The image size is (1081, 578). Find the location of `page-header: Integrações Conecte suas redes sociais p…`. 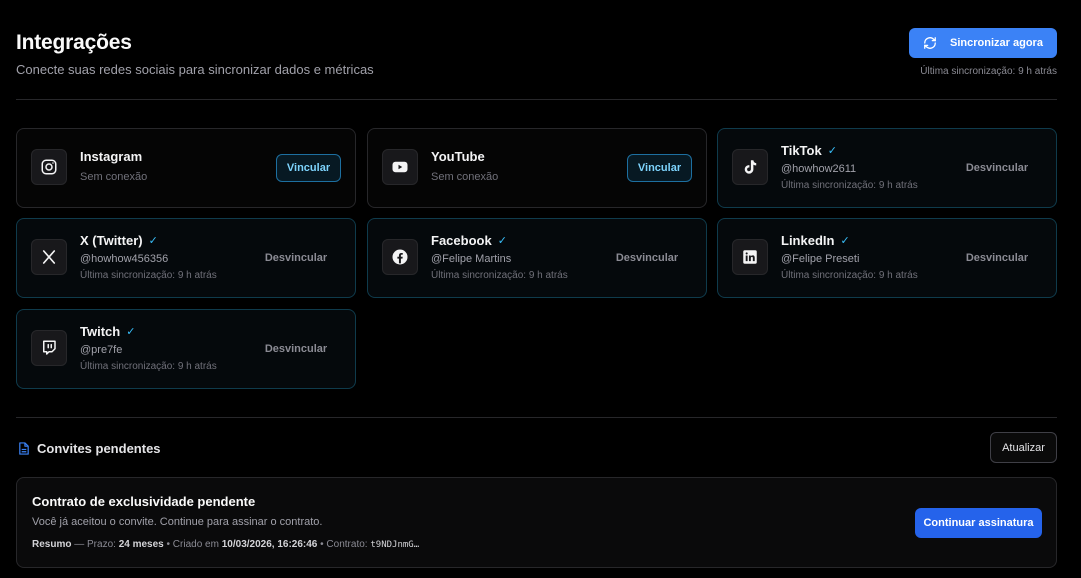

page-header: Integrações Conecte suas redes sociais p… is located at coordinates (536, 58).